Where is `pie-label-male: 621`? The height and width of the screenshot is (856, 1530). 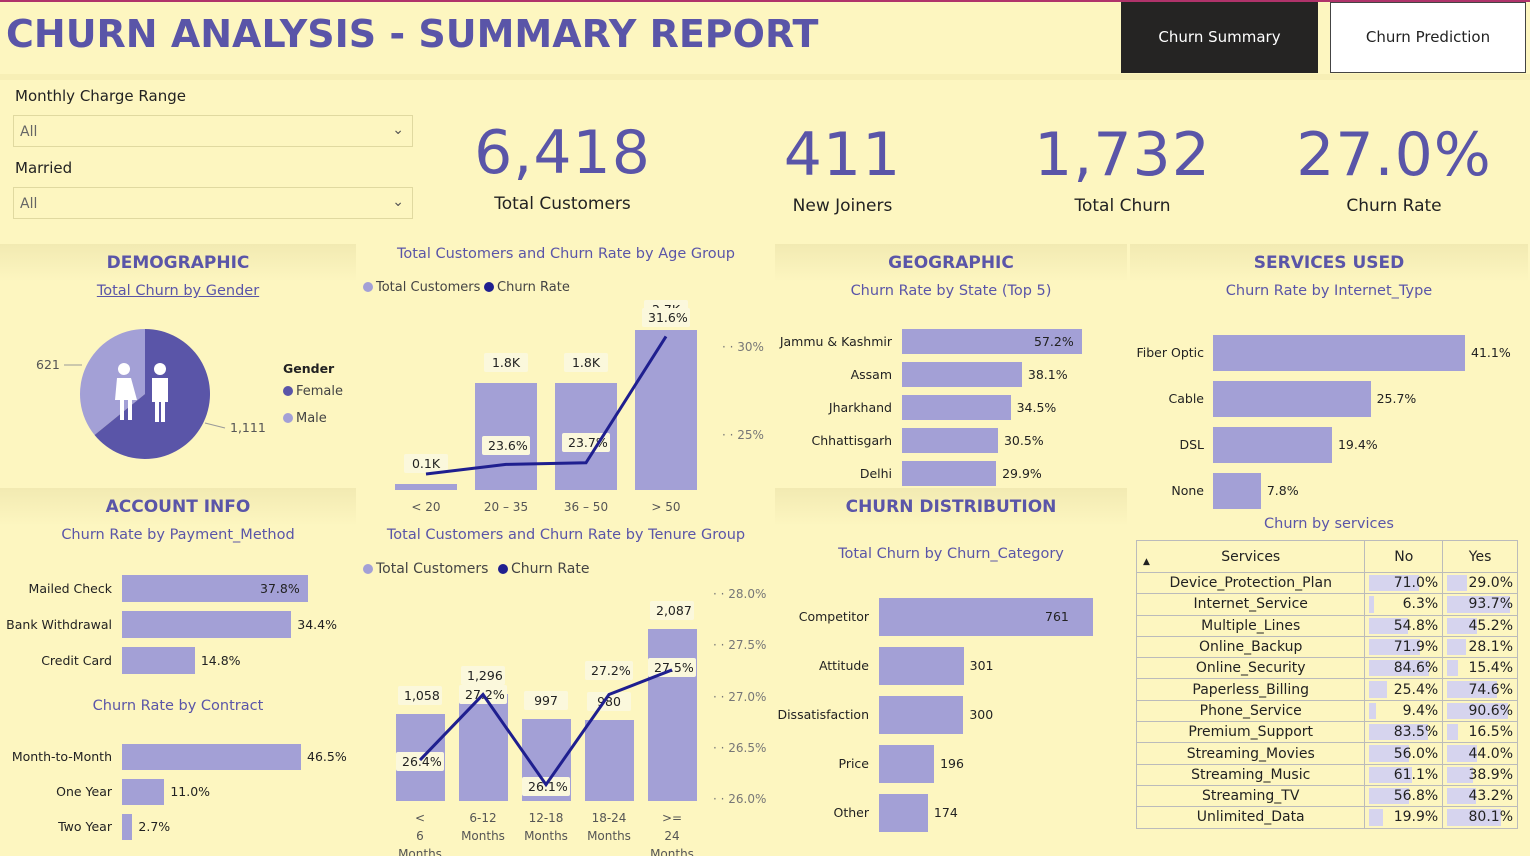 pie-label-male: 621 is located at coordinates (48, 364).